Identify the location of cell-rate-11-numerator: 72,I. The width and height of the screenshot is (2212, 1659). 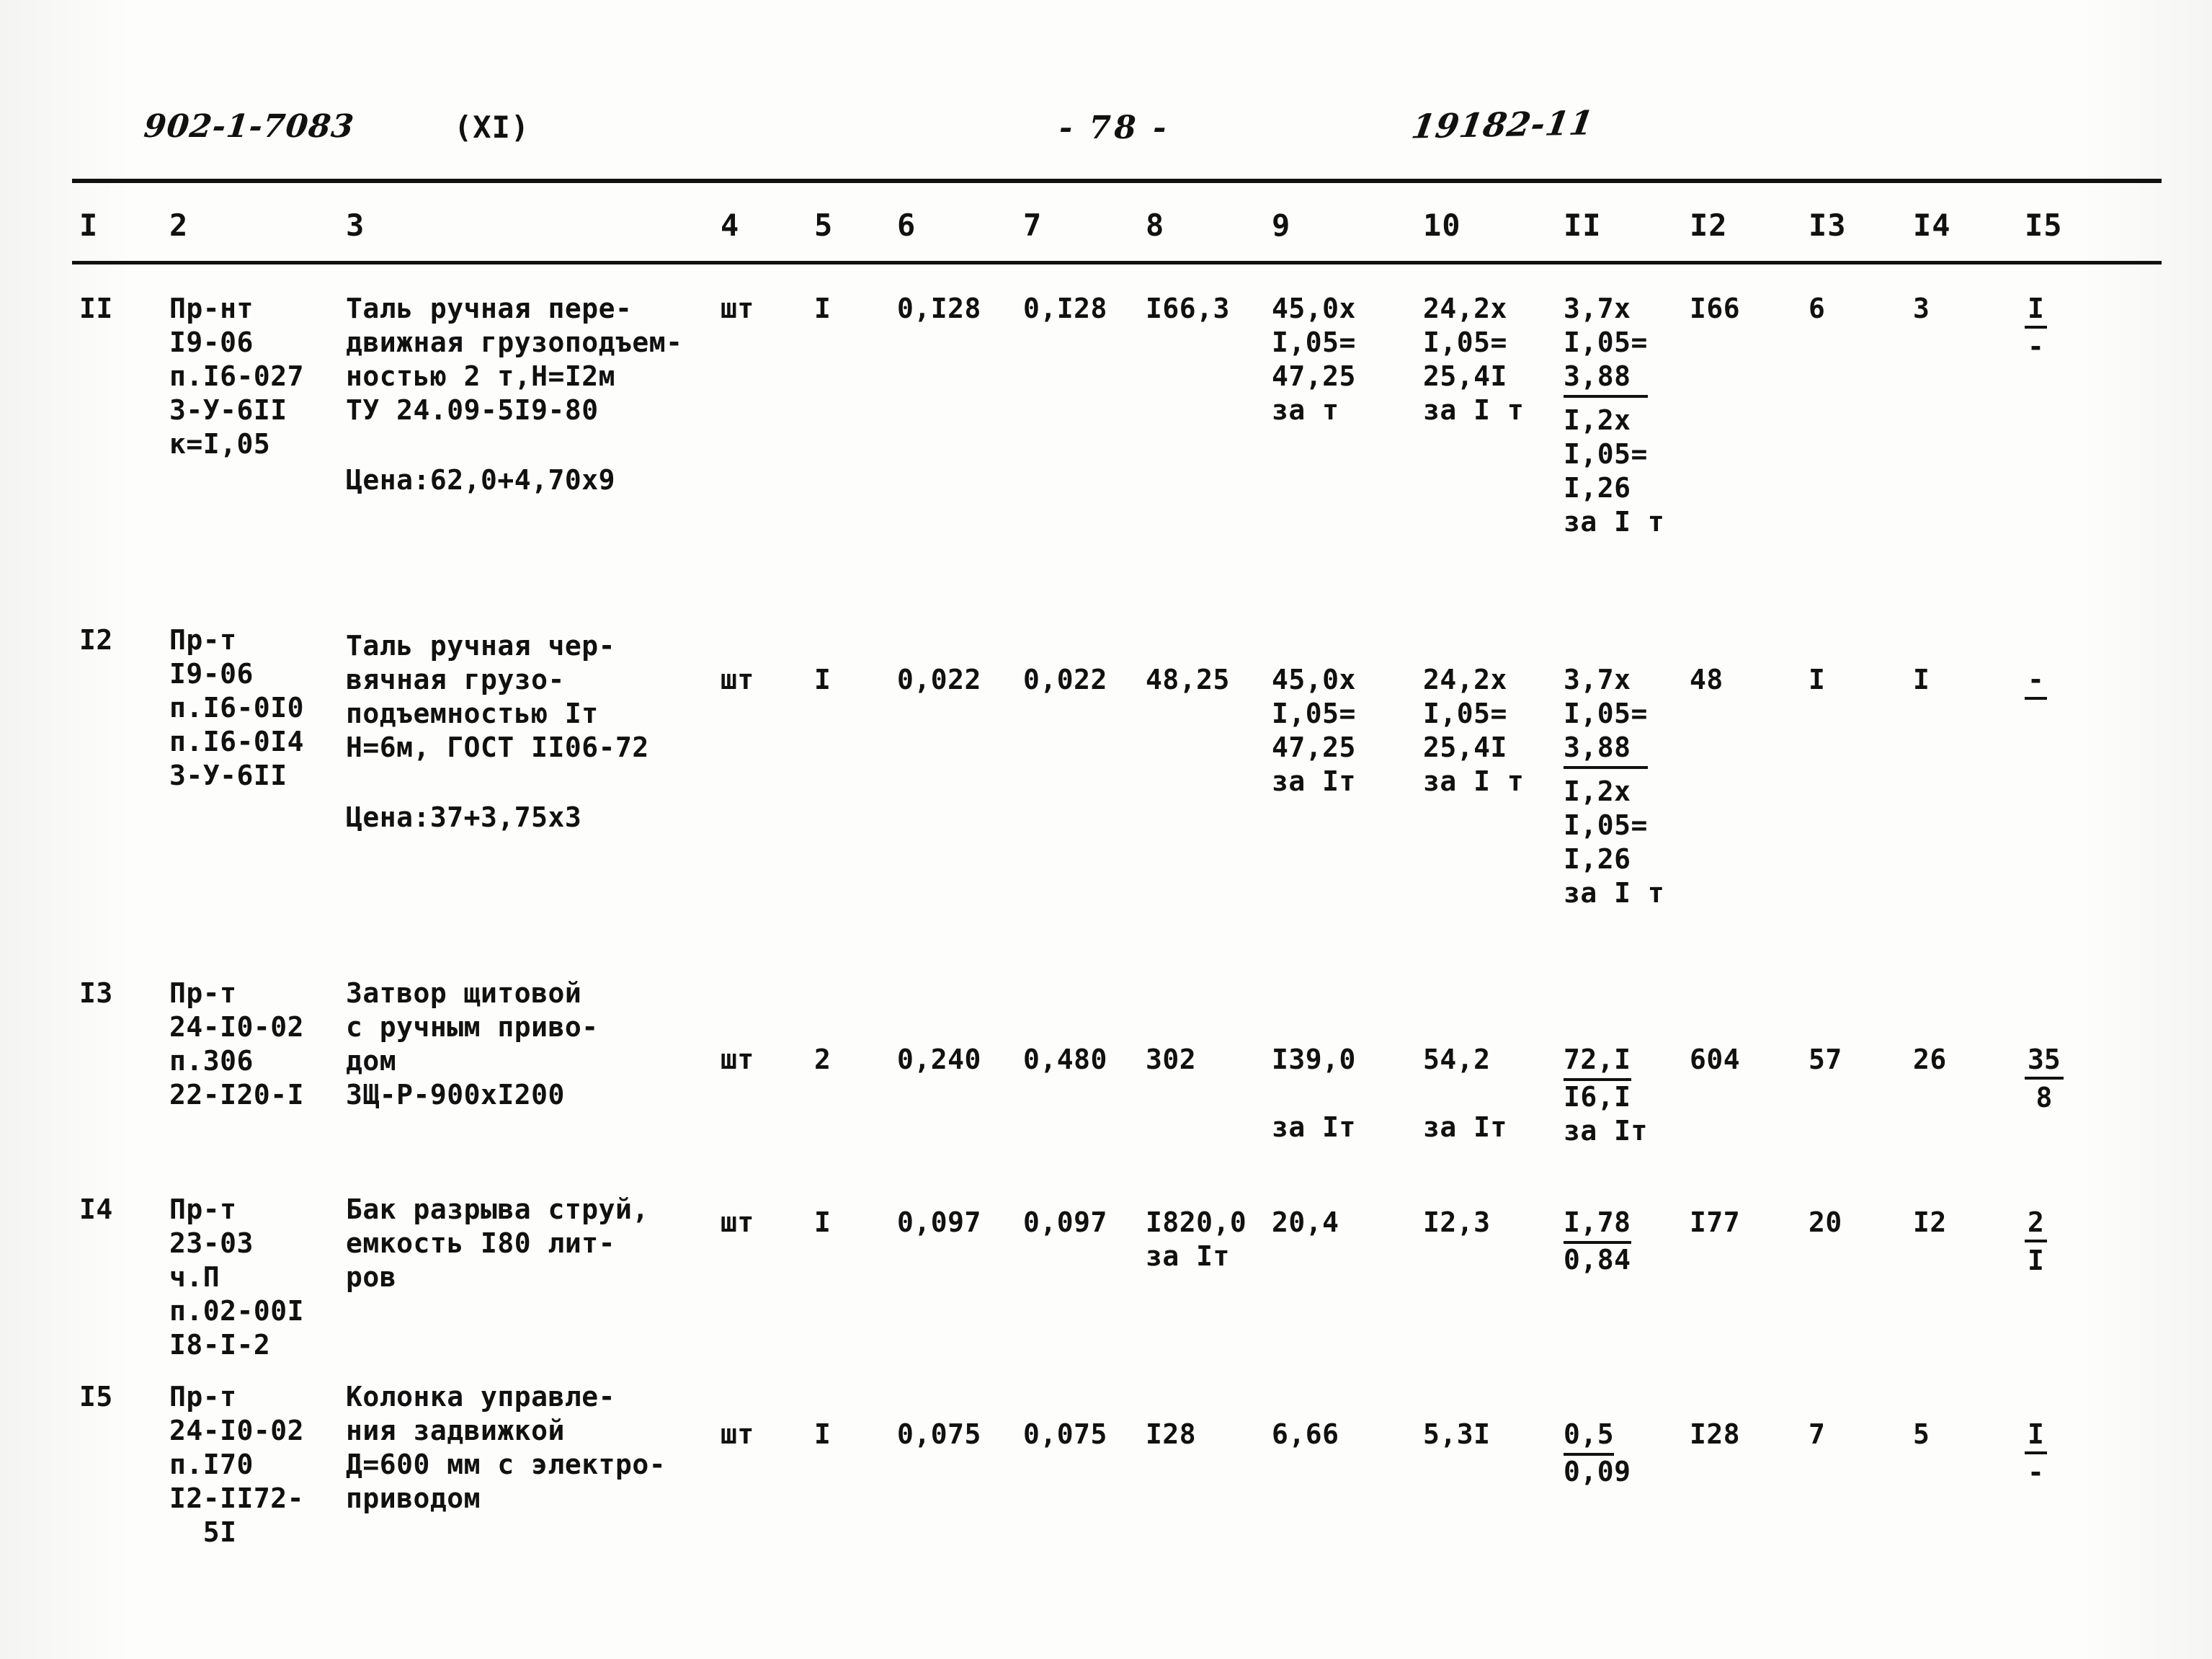
(1598, 1062).